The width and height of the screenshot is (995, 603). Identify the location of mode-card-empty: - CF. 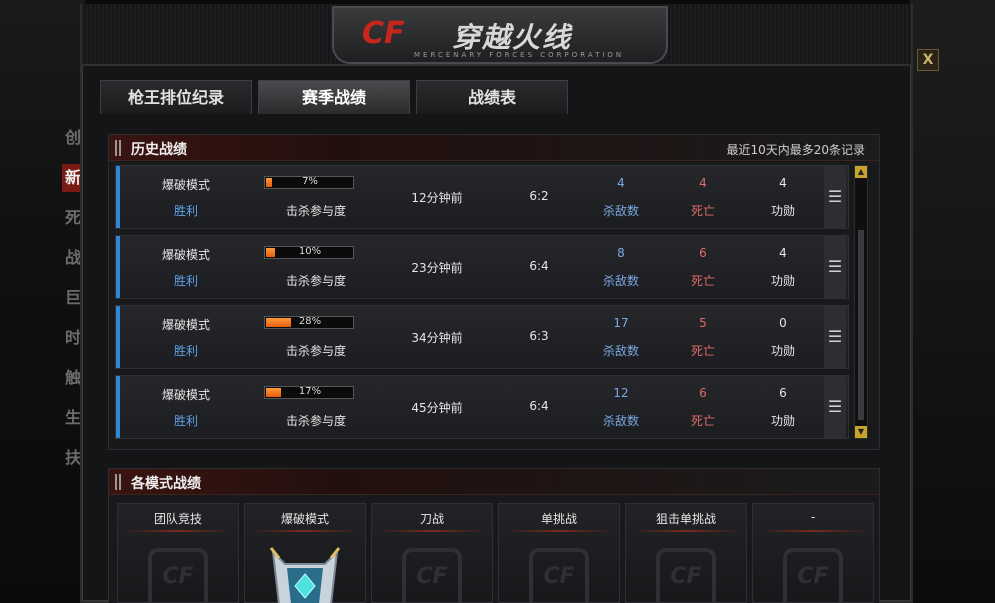
(813, 553).